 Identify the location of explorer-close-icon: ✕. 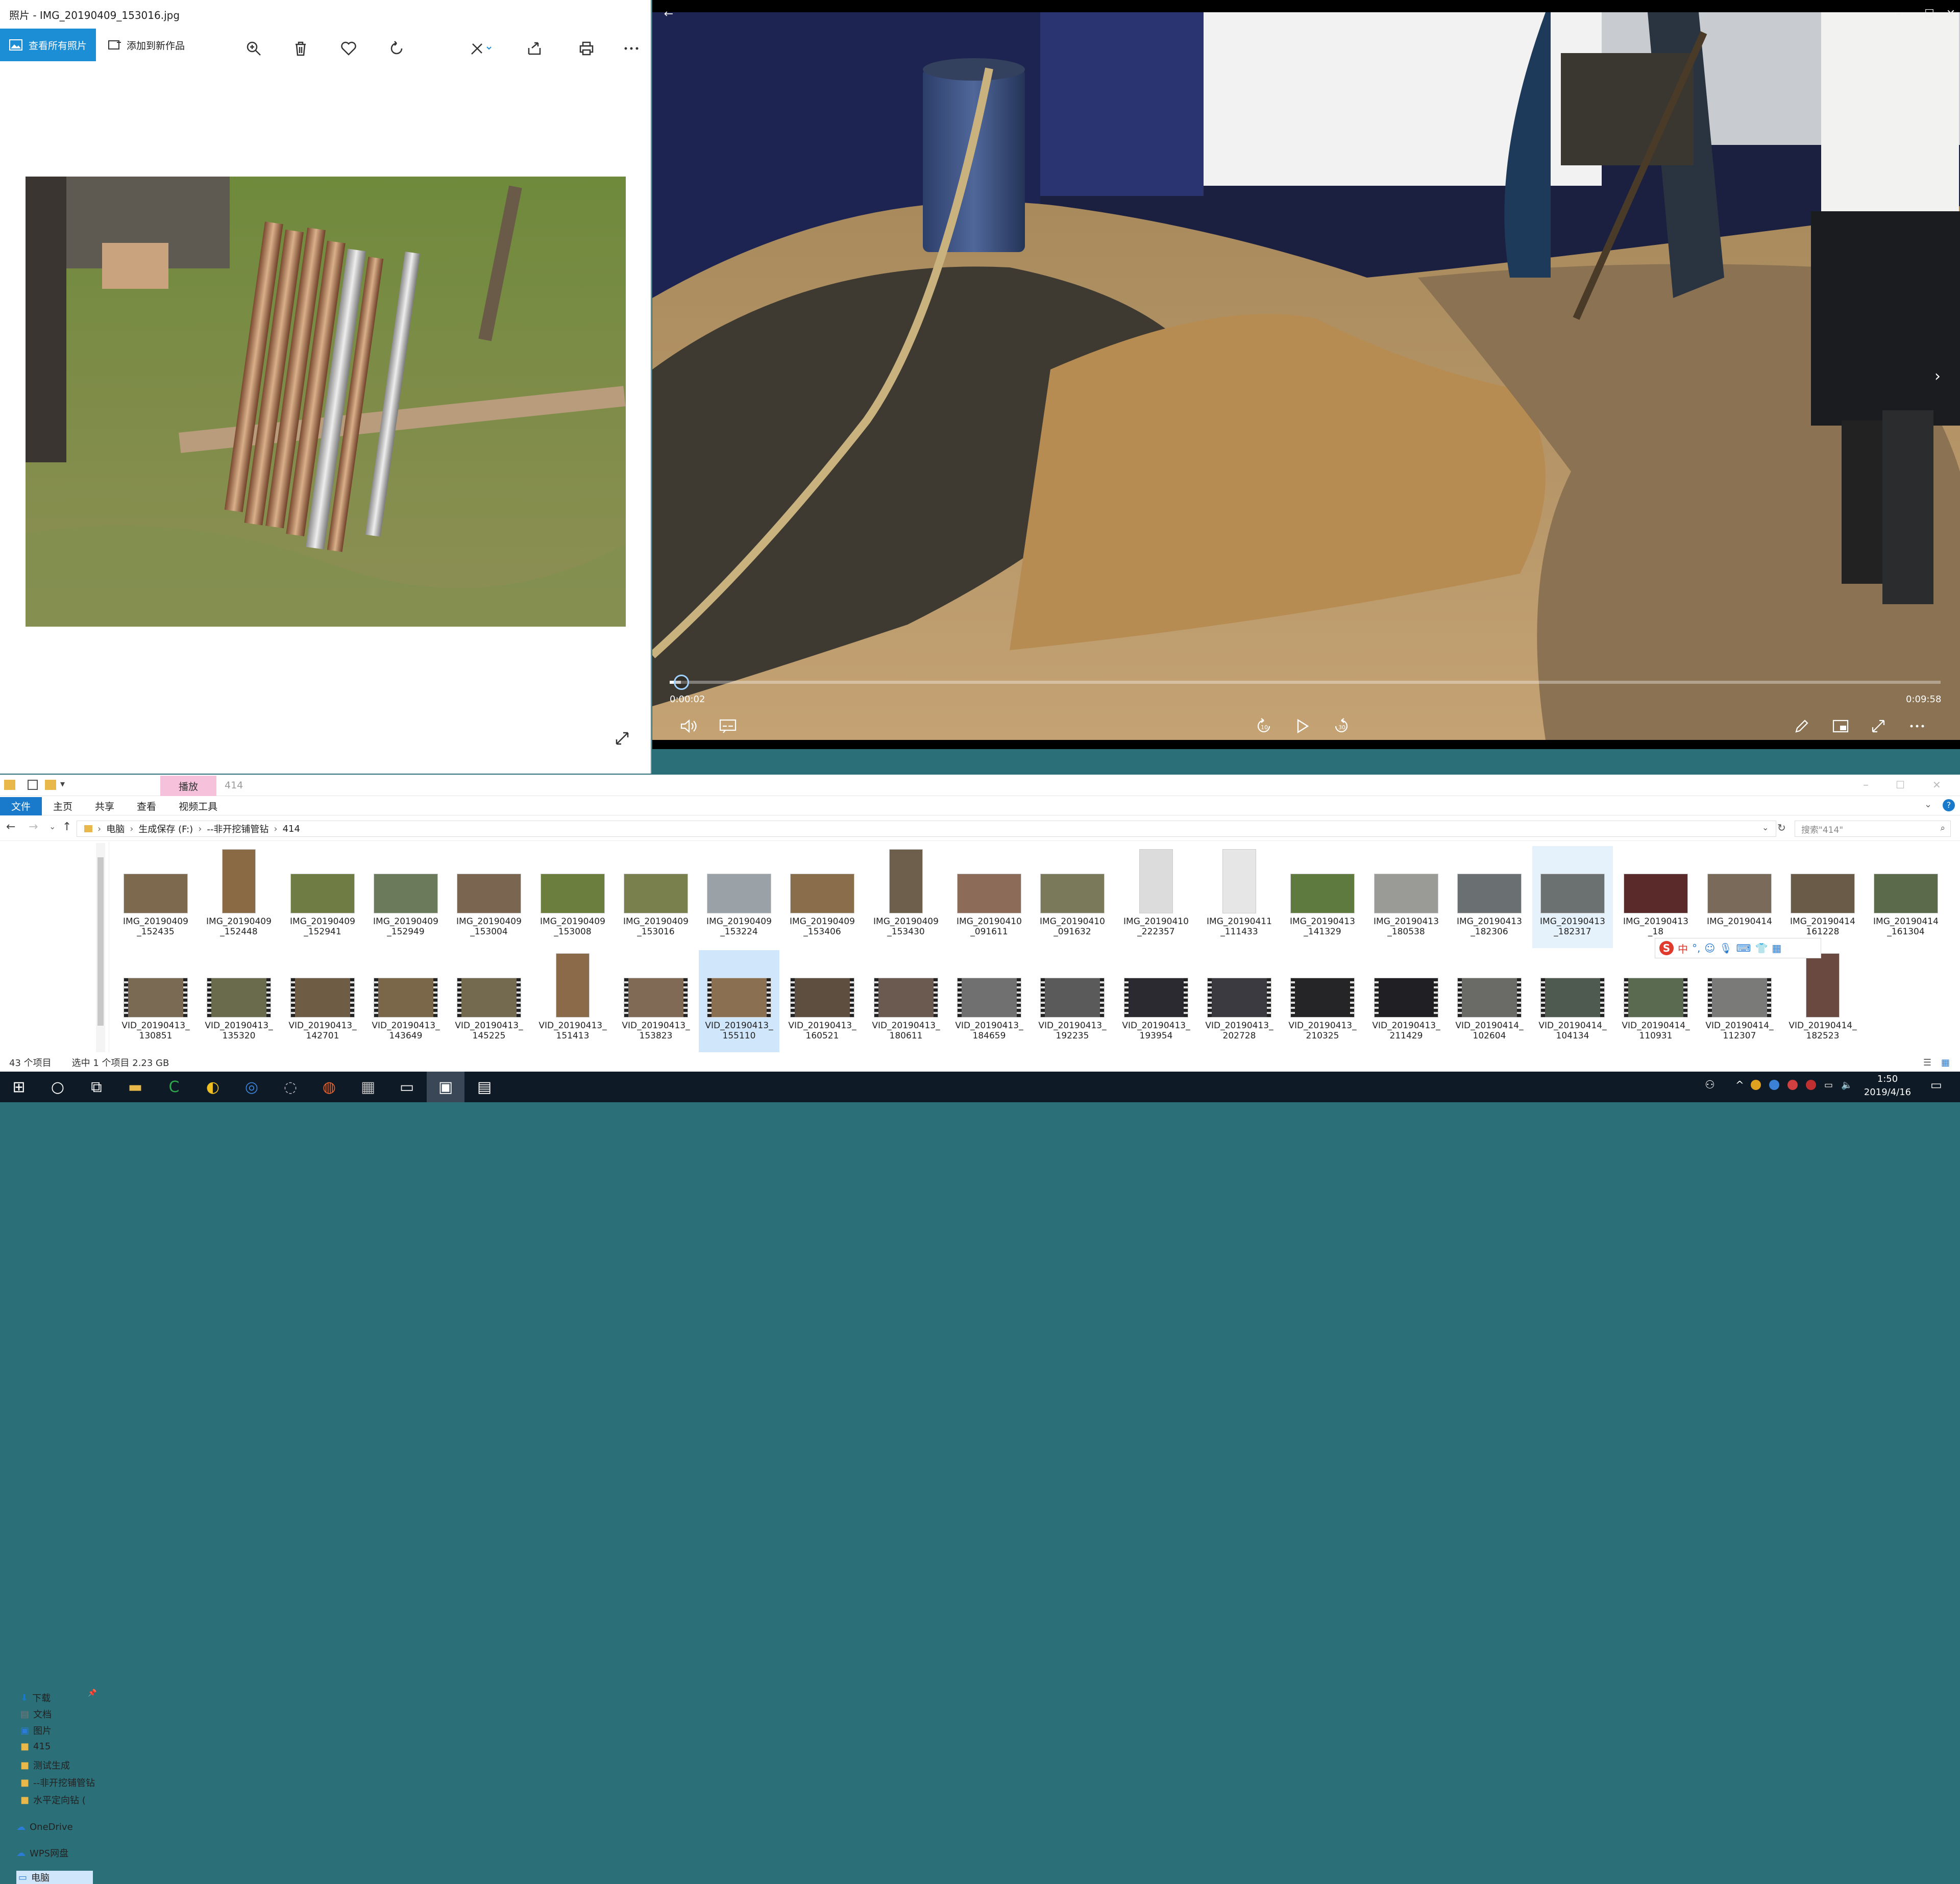
(1936, 785).